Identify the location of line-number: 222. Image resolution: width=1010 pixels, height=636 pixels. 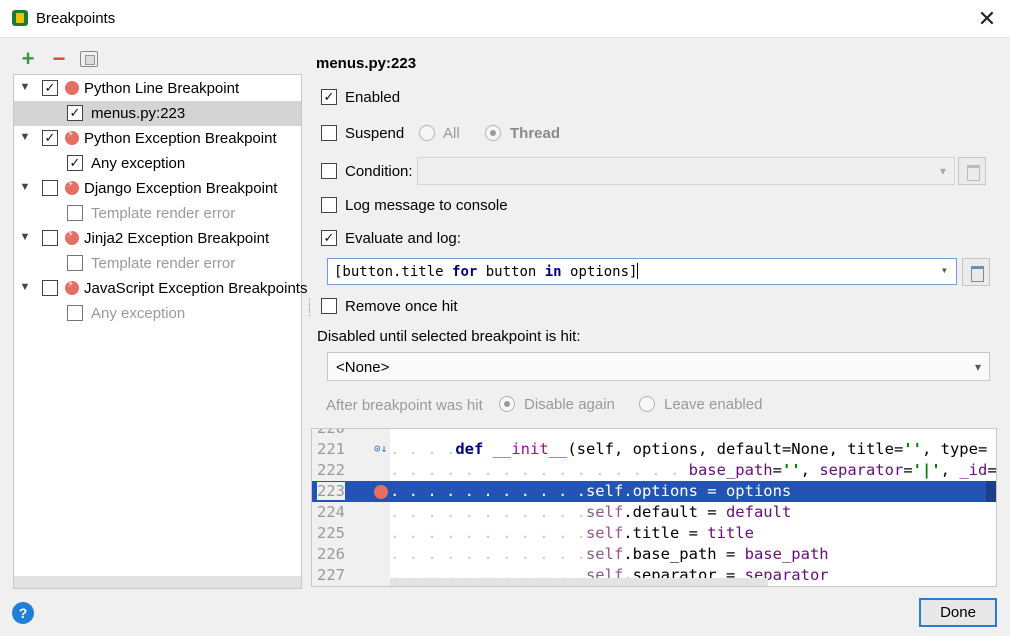
(331, 470).